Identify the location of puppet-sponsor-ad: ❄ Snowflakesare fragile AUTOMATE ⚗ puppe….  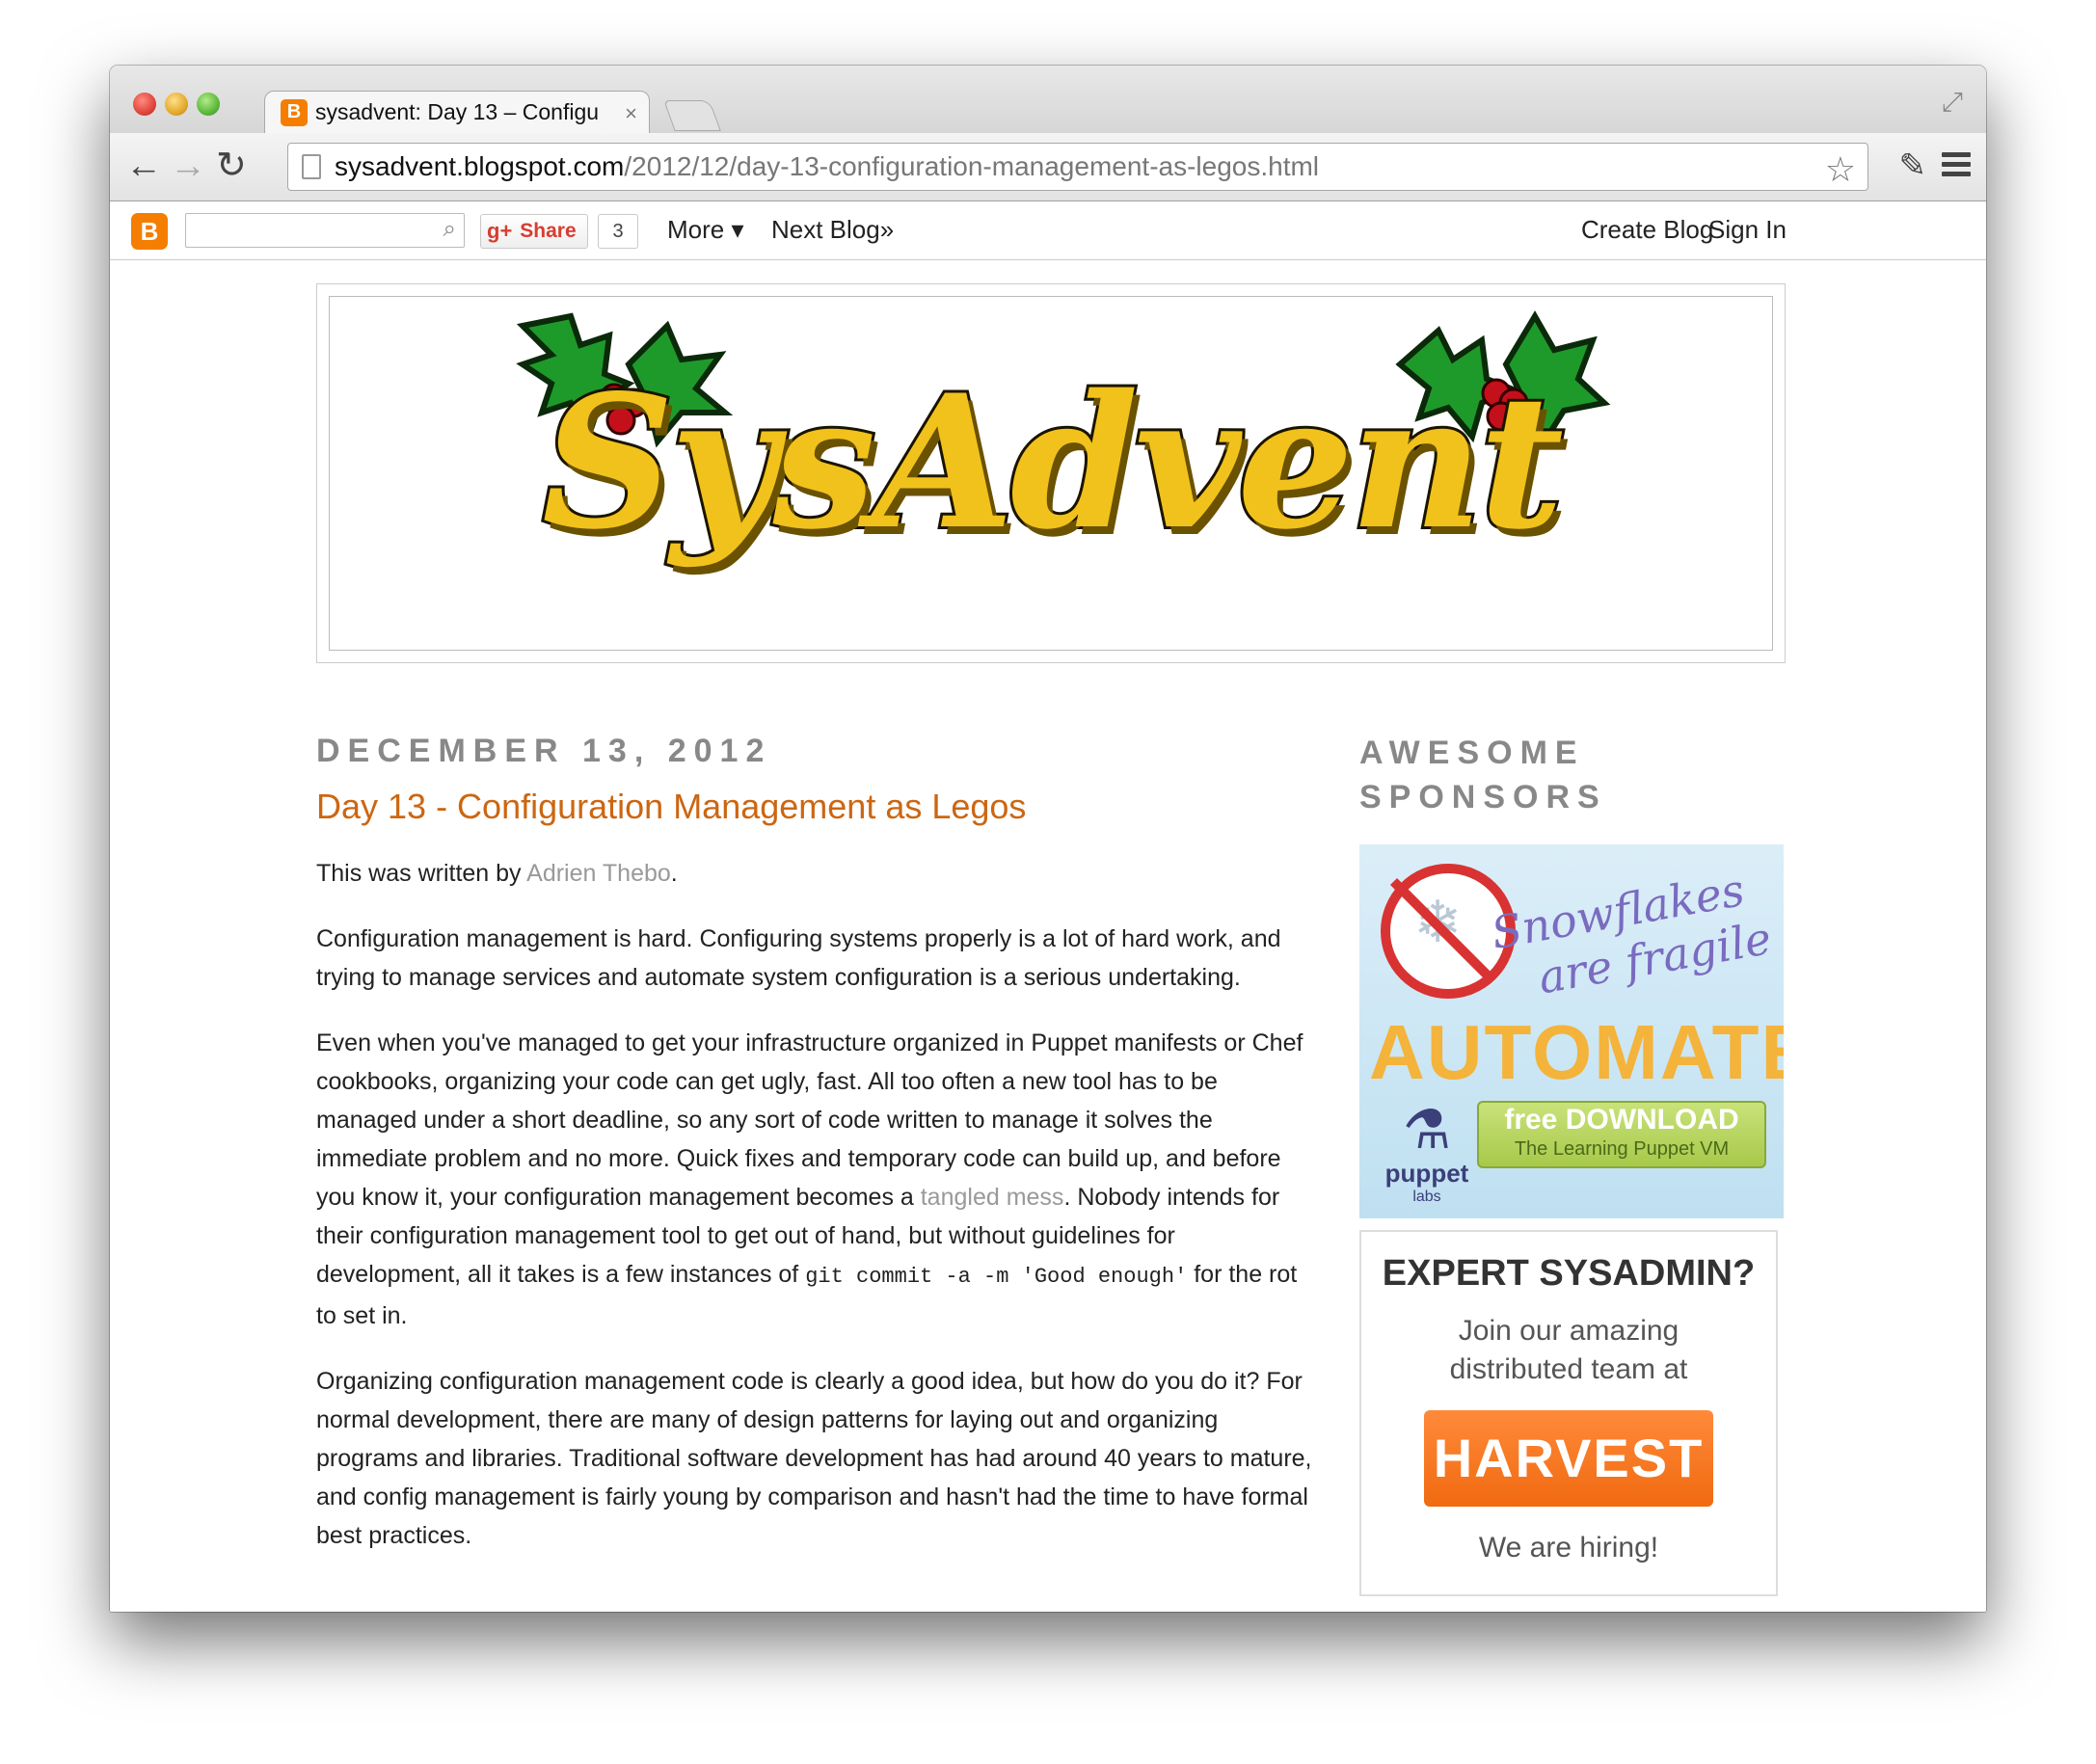
(1571, 1031).